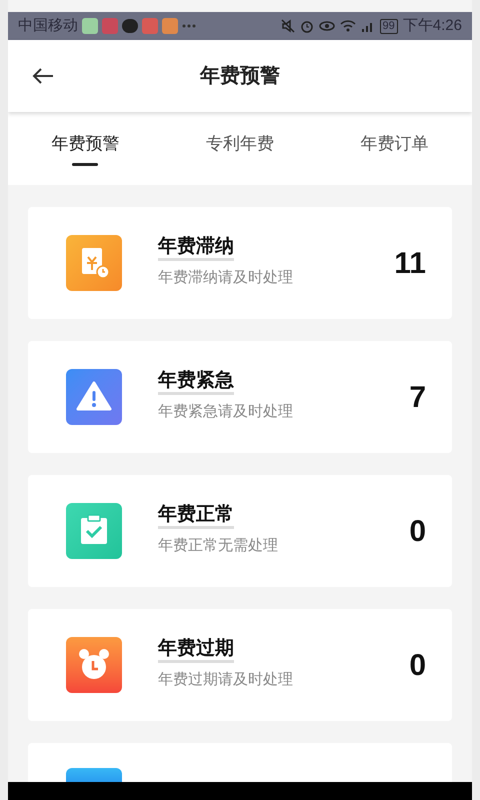  Describe the element at coordinates (307, 26) in the screenshot. I see `alarm-icon` at that location.